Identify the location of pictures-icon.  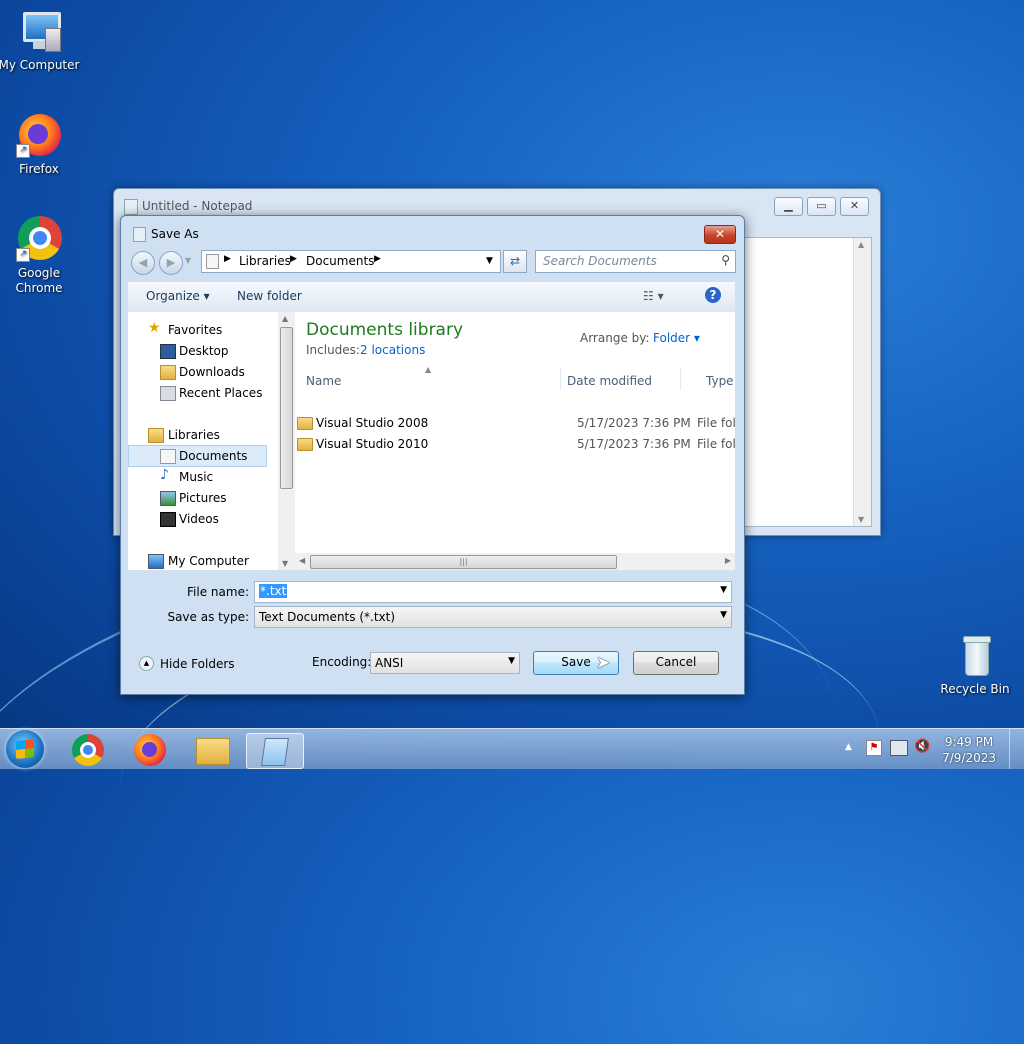
(168, 498).